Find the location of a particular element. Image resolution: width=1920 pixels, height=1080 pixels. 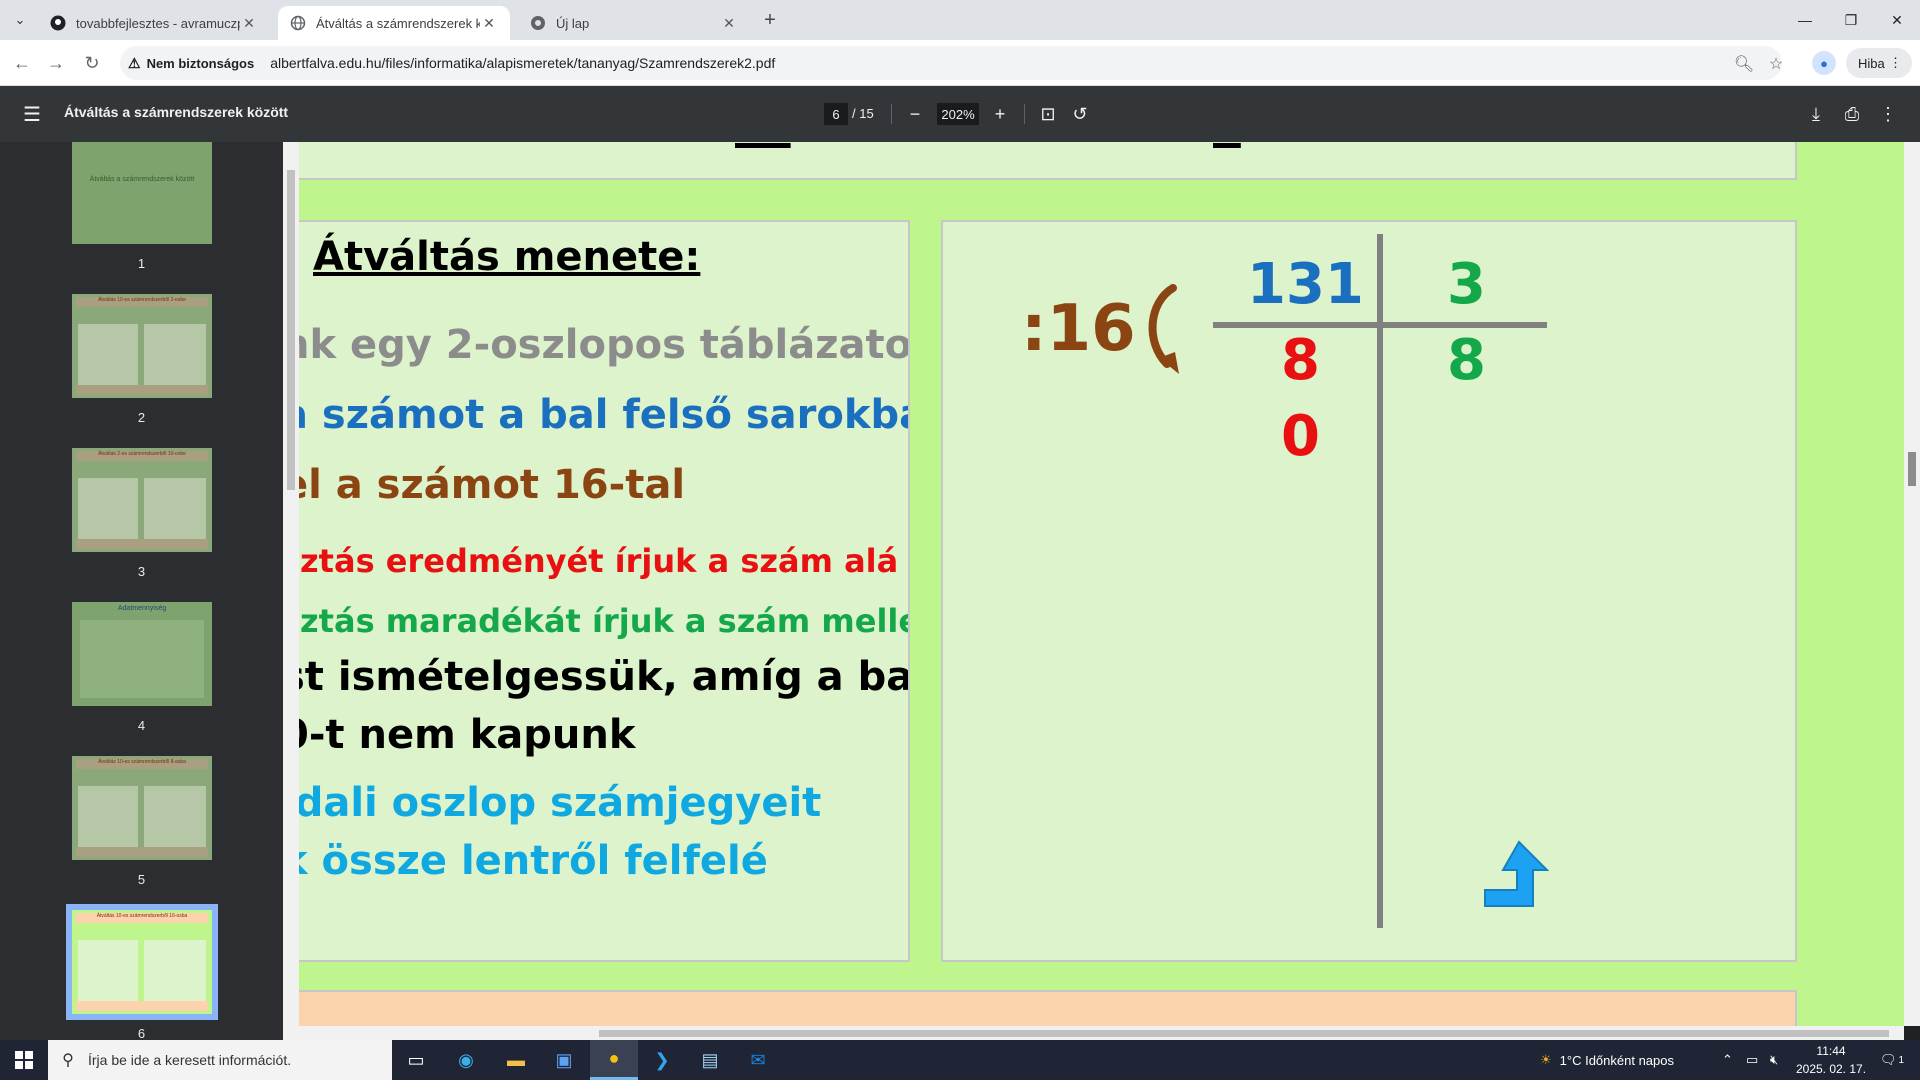

start-button is located at coordinates (24, 1060).